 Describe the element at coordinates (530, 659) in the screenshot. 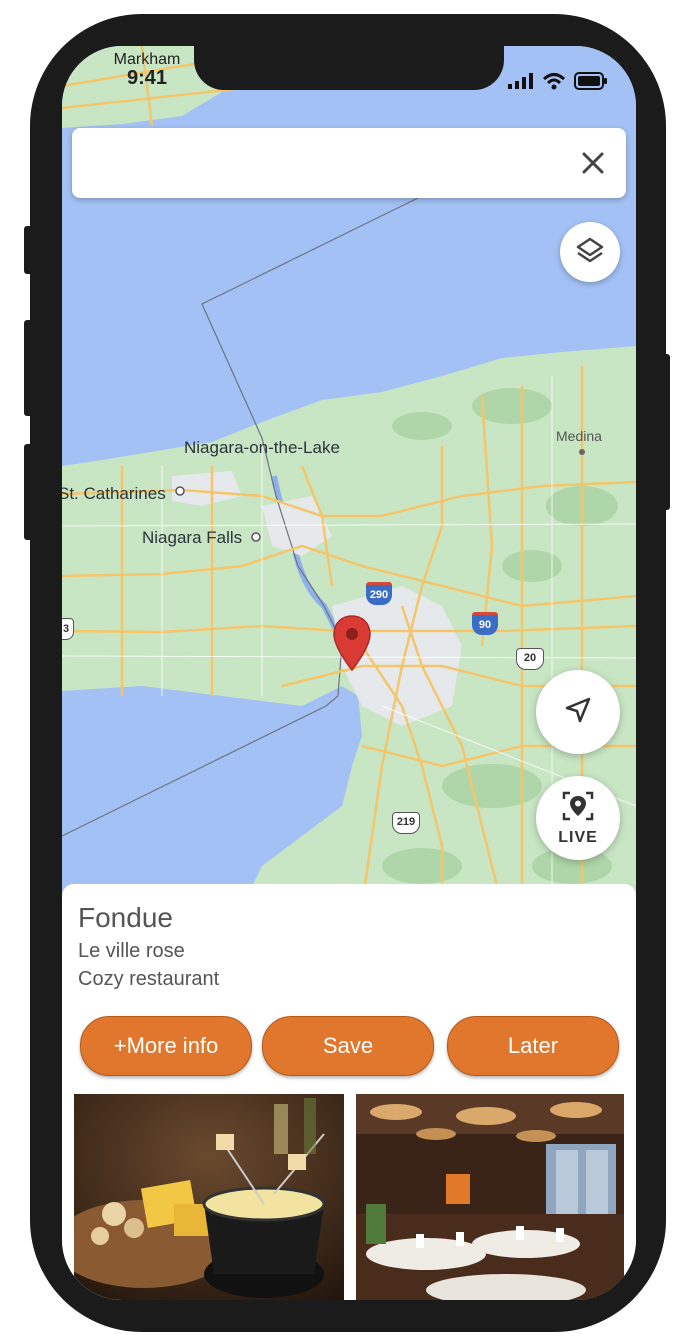

I see `highway-shield-us20: 20` at that location.